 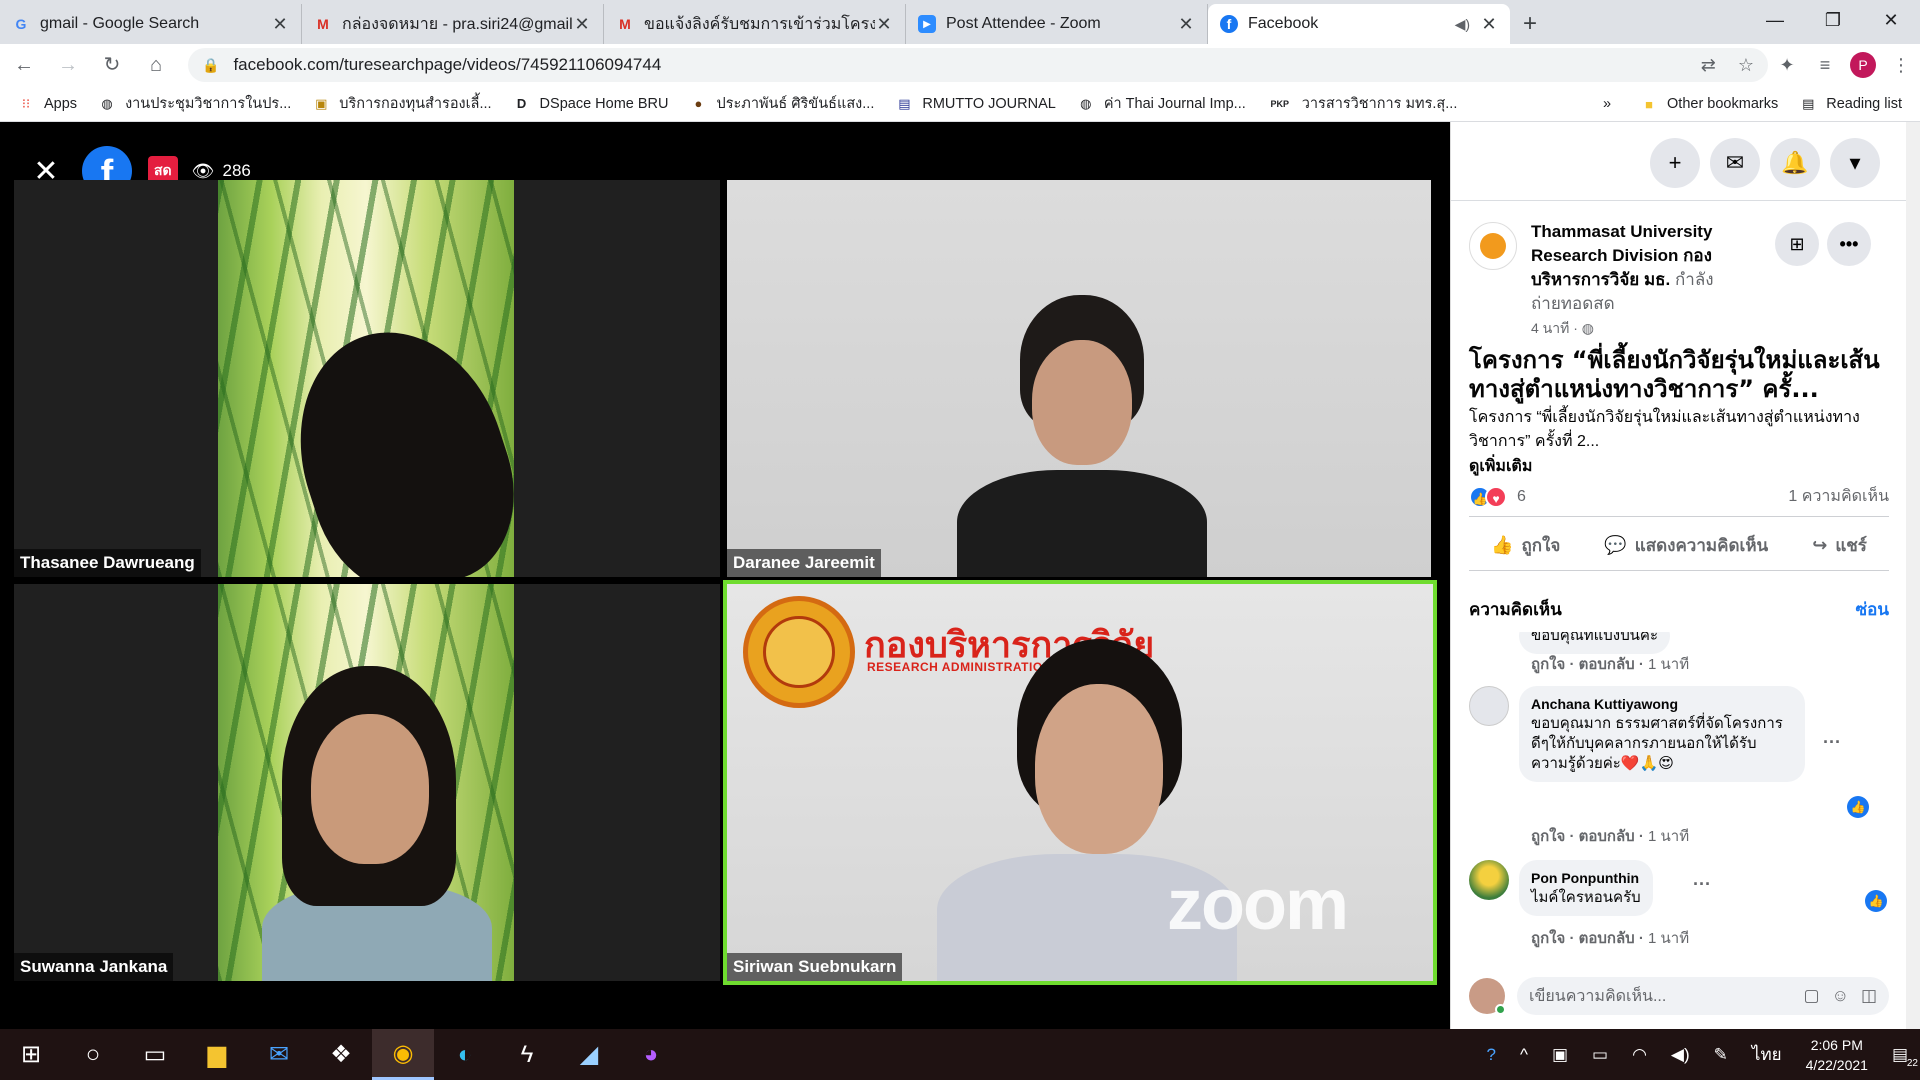 What do you see at coordinates (1838, 496) in the screenshot?
I see `comment-count: 1 ความคิดเห็น` at bounding box center [1838, 496].